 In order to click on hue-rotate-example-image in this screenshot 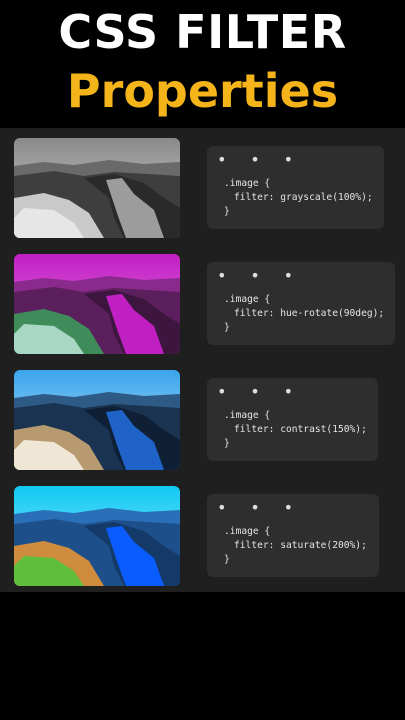, I will do `click(97, 304)`.